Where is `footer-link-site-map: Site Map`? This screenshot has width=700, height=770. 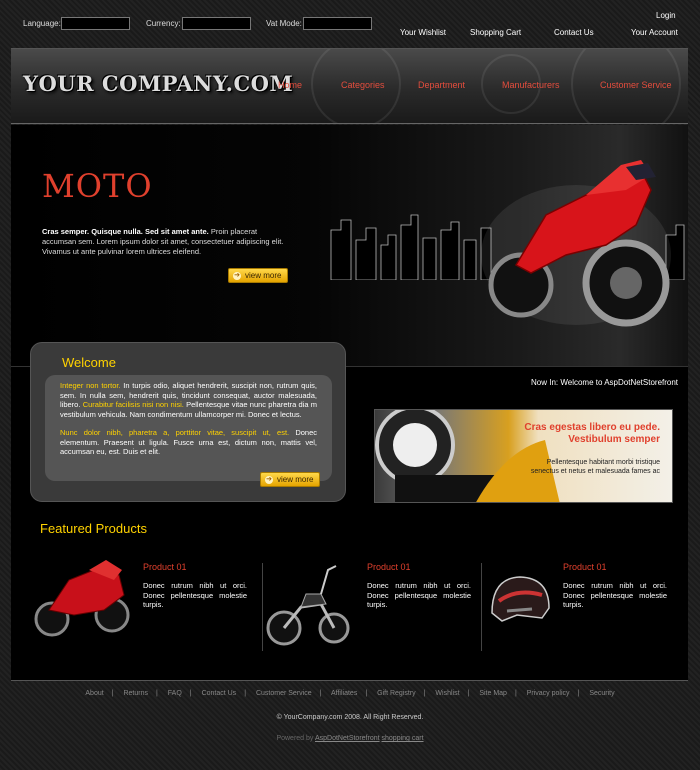
footer-link-site-map: Site Map is located at coordinates (493, 693).